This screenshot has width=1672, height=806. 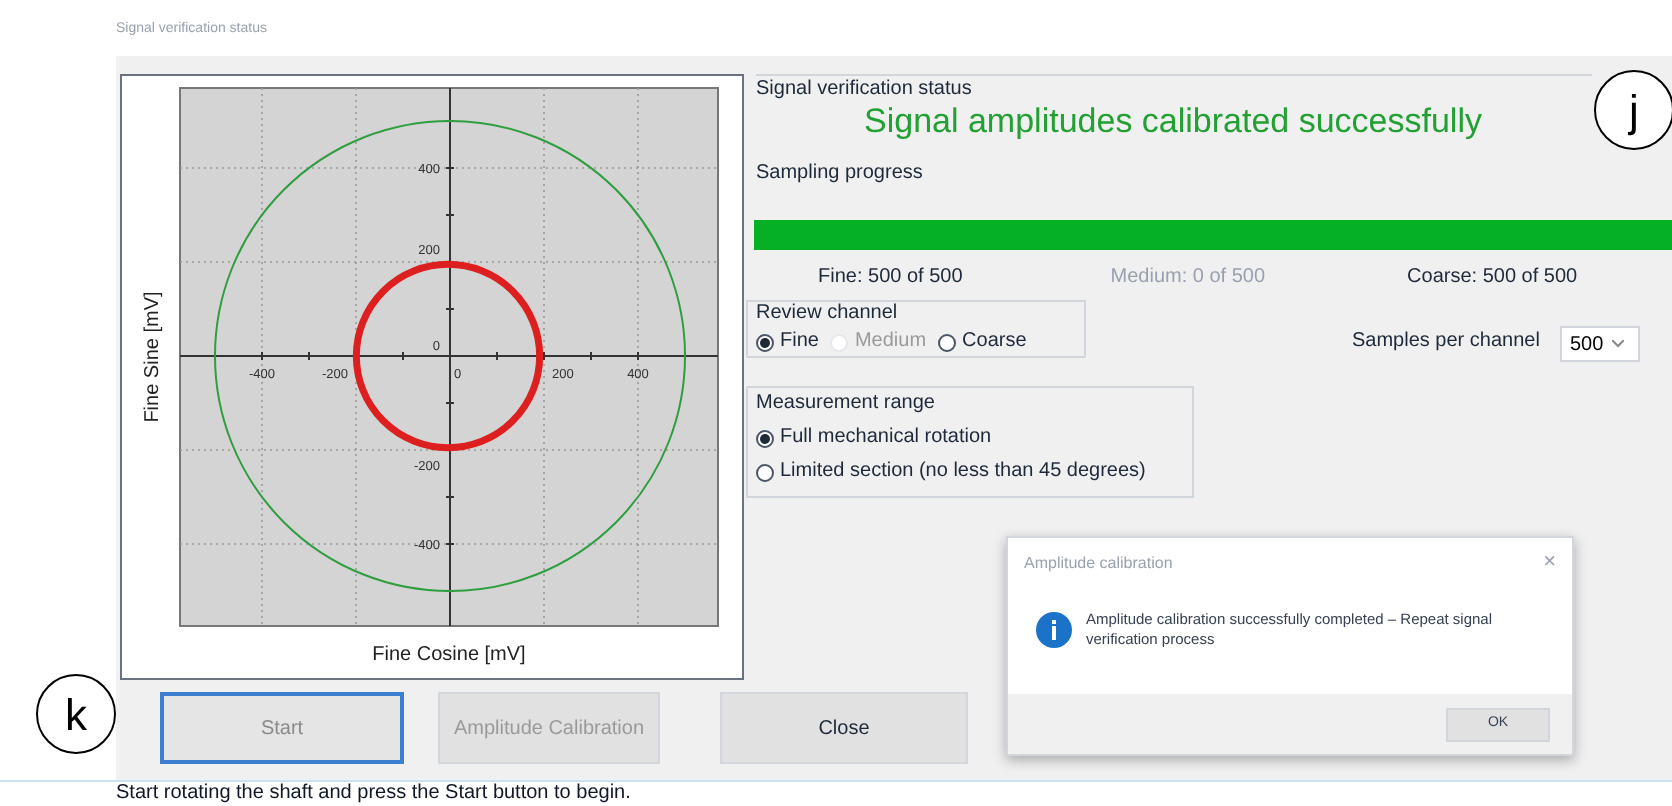 What do you see at coordinates (372, 794) in the screenshot?
I see `status-text: Start rotating the shaft and press the Start button to begin.` at bounding box center [372, 794].